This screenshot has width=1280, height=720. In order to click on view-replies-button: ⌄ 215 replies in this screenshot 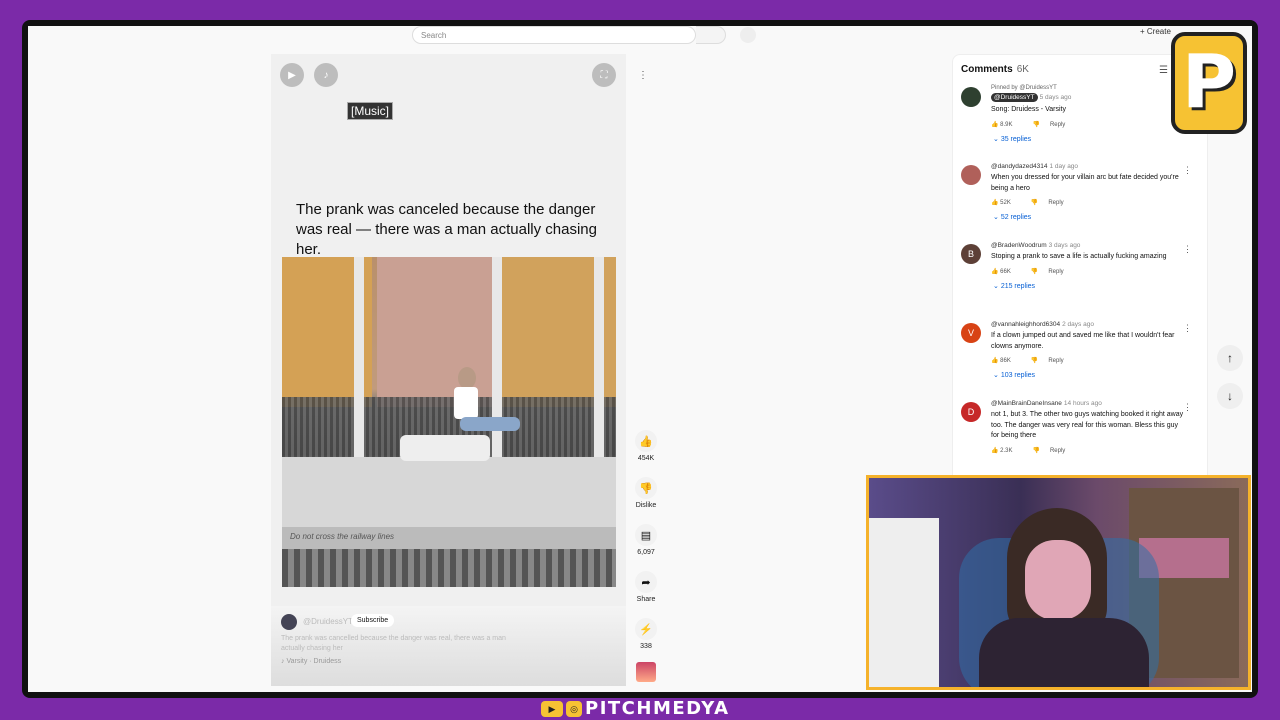, I will do `click(1089, 286)`.